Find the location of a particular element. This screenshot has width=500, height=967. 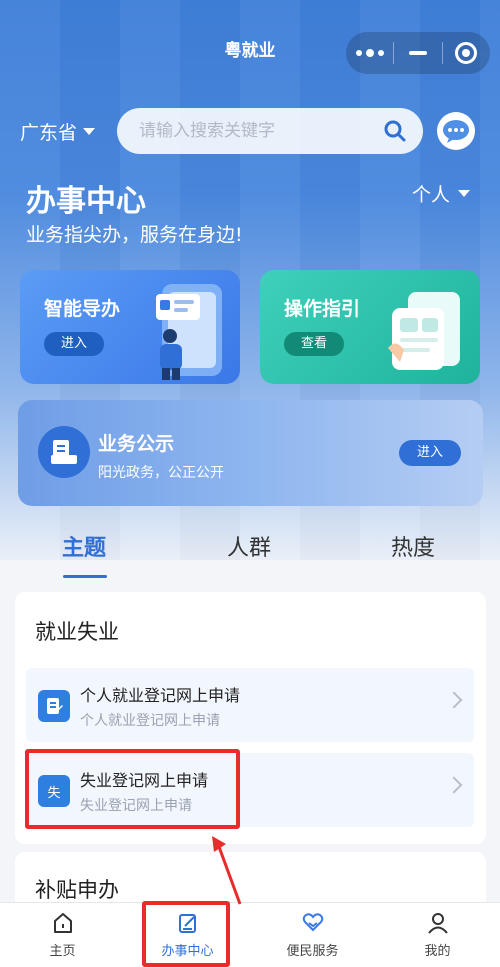

active-tab-indicator is located at coordinates (85, 576).